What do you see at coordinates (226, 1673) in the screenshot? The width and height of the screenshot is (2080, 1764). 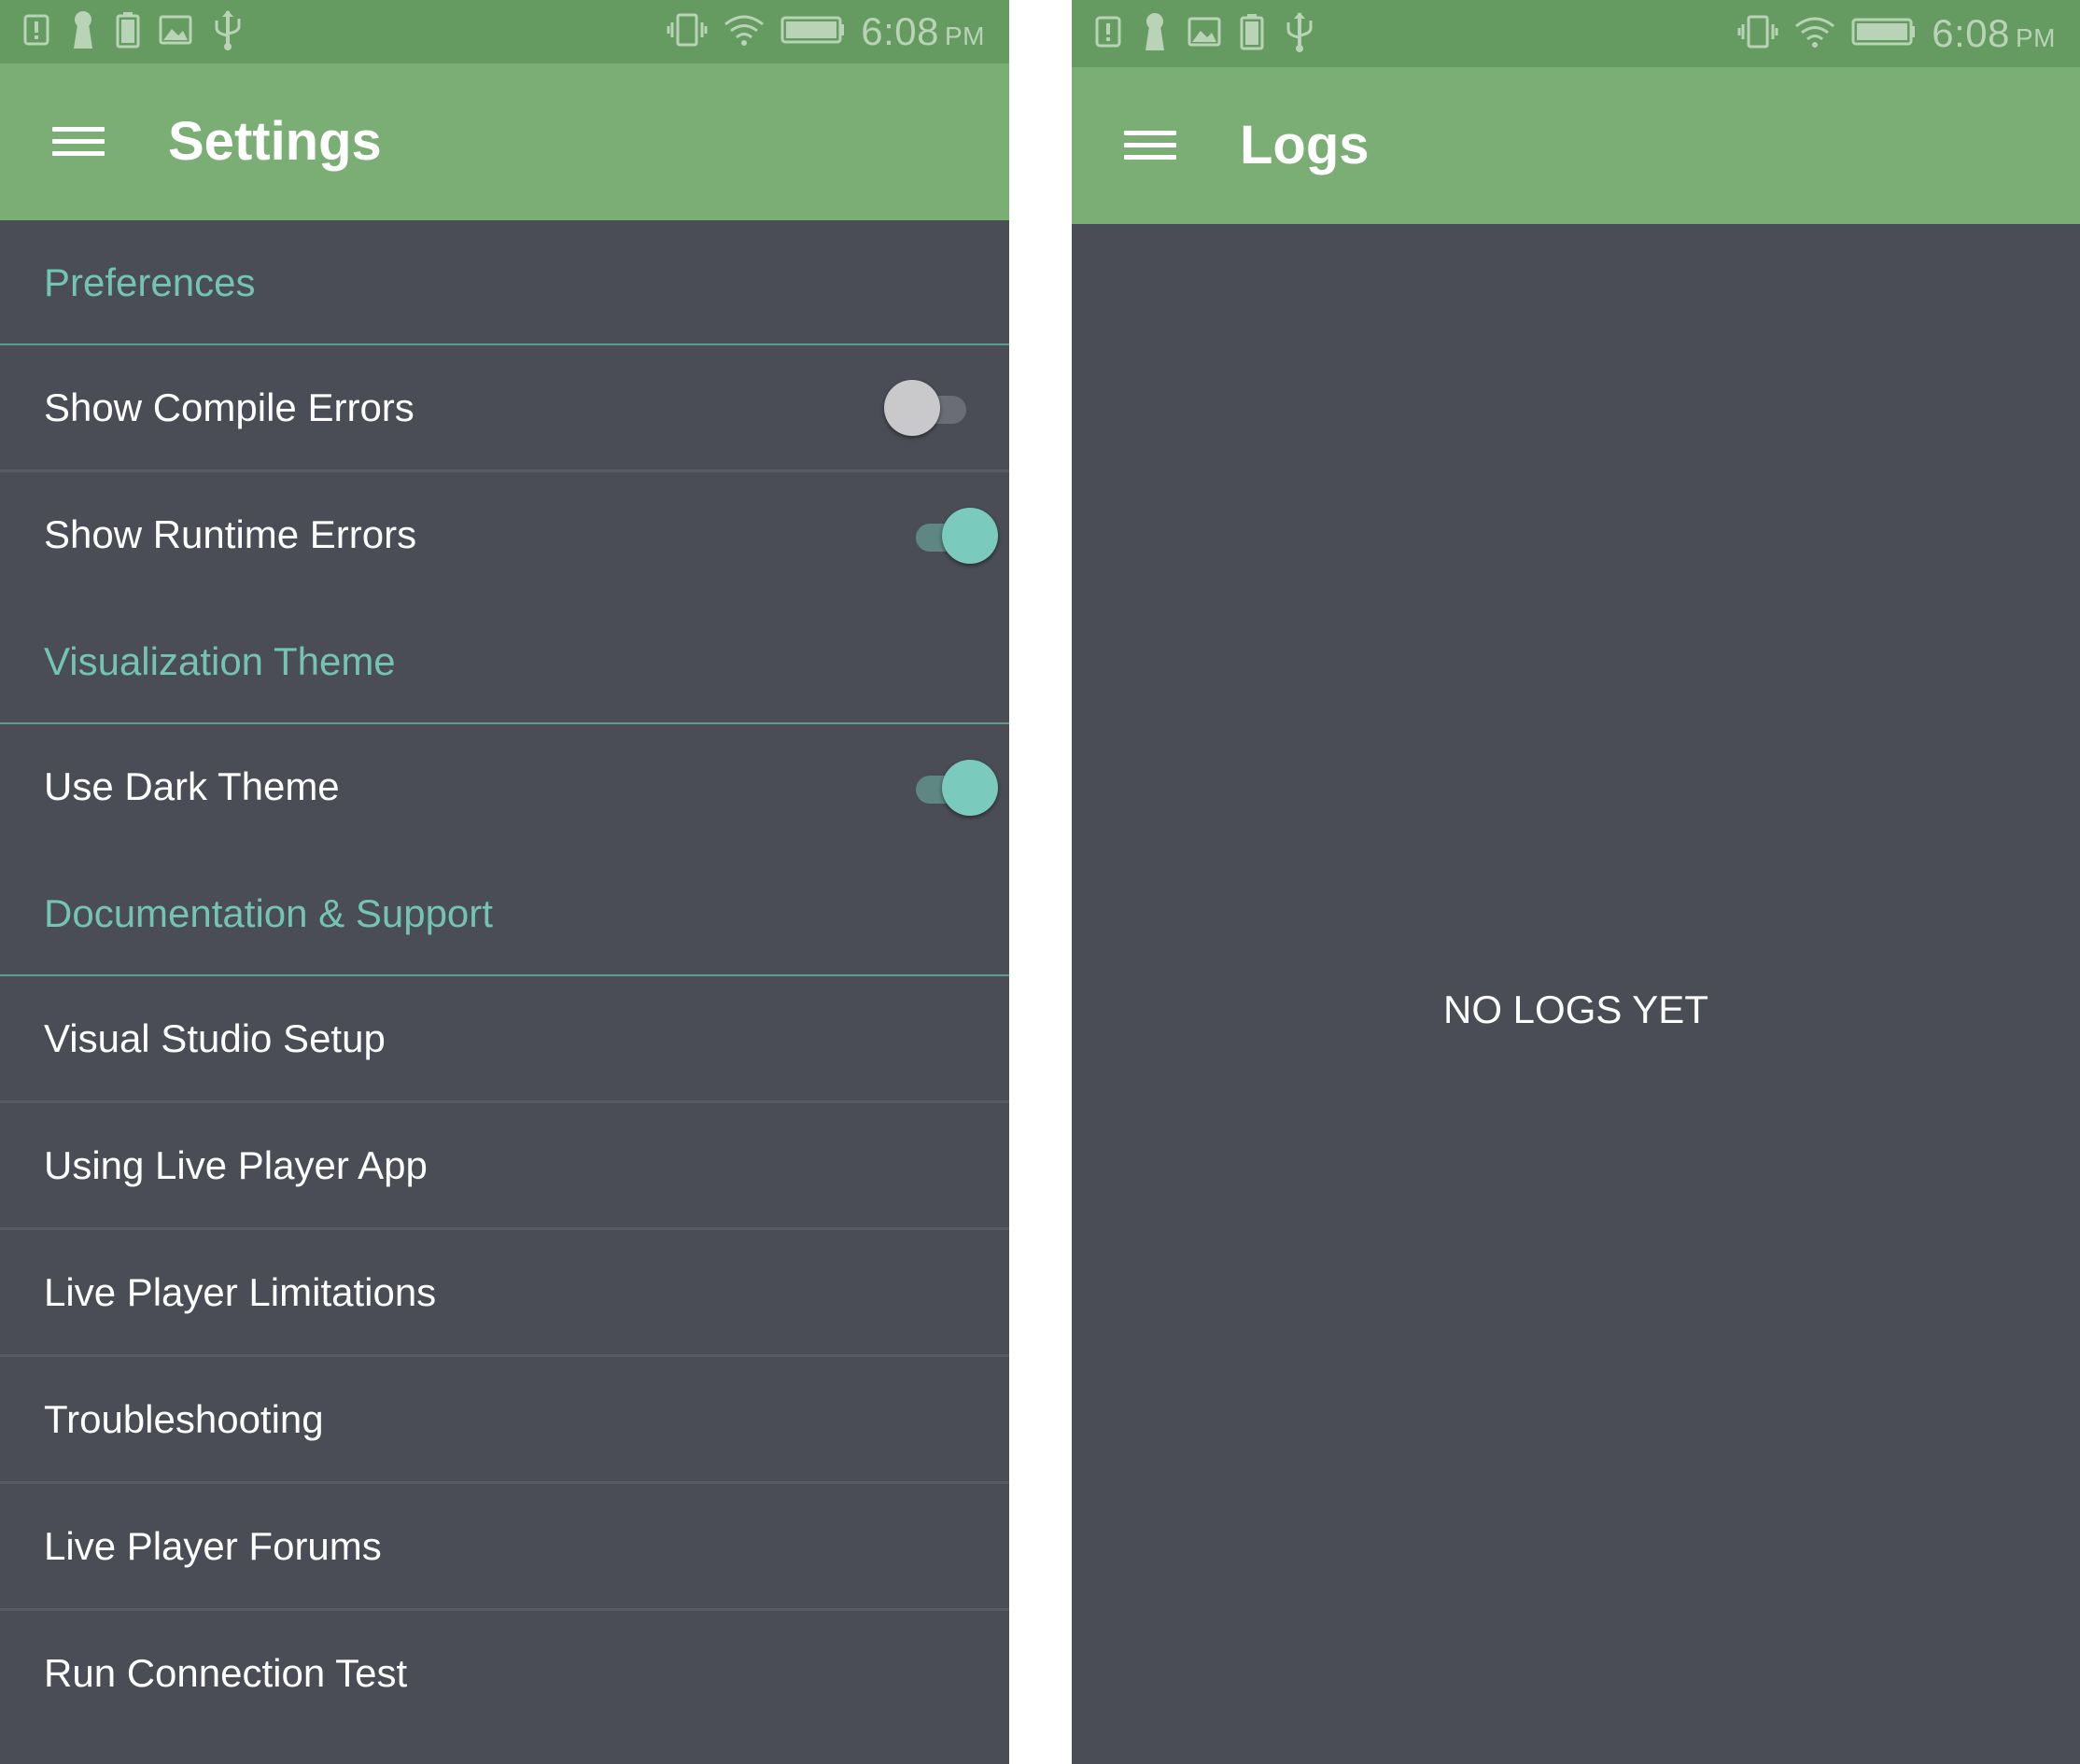 I see `link-label: Run Connection Test` at bounding box center [226, 1673].